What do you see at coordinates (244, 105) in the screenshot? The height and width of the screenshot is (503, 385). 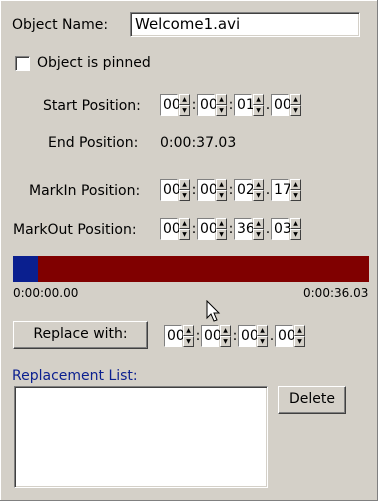 I see `start-field-3: 01` at bounding box center [244, 105].